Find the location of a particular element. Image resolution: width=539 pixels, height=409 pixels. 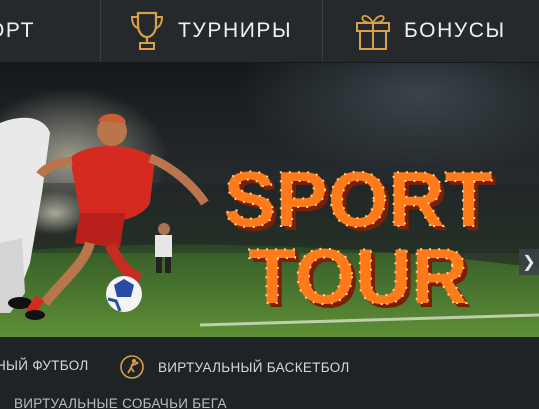

category-label: ВИРТУАЛЬНЫЕ СОБАЧЬИ БЕГА is located at coordinates (120, 402).